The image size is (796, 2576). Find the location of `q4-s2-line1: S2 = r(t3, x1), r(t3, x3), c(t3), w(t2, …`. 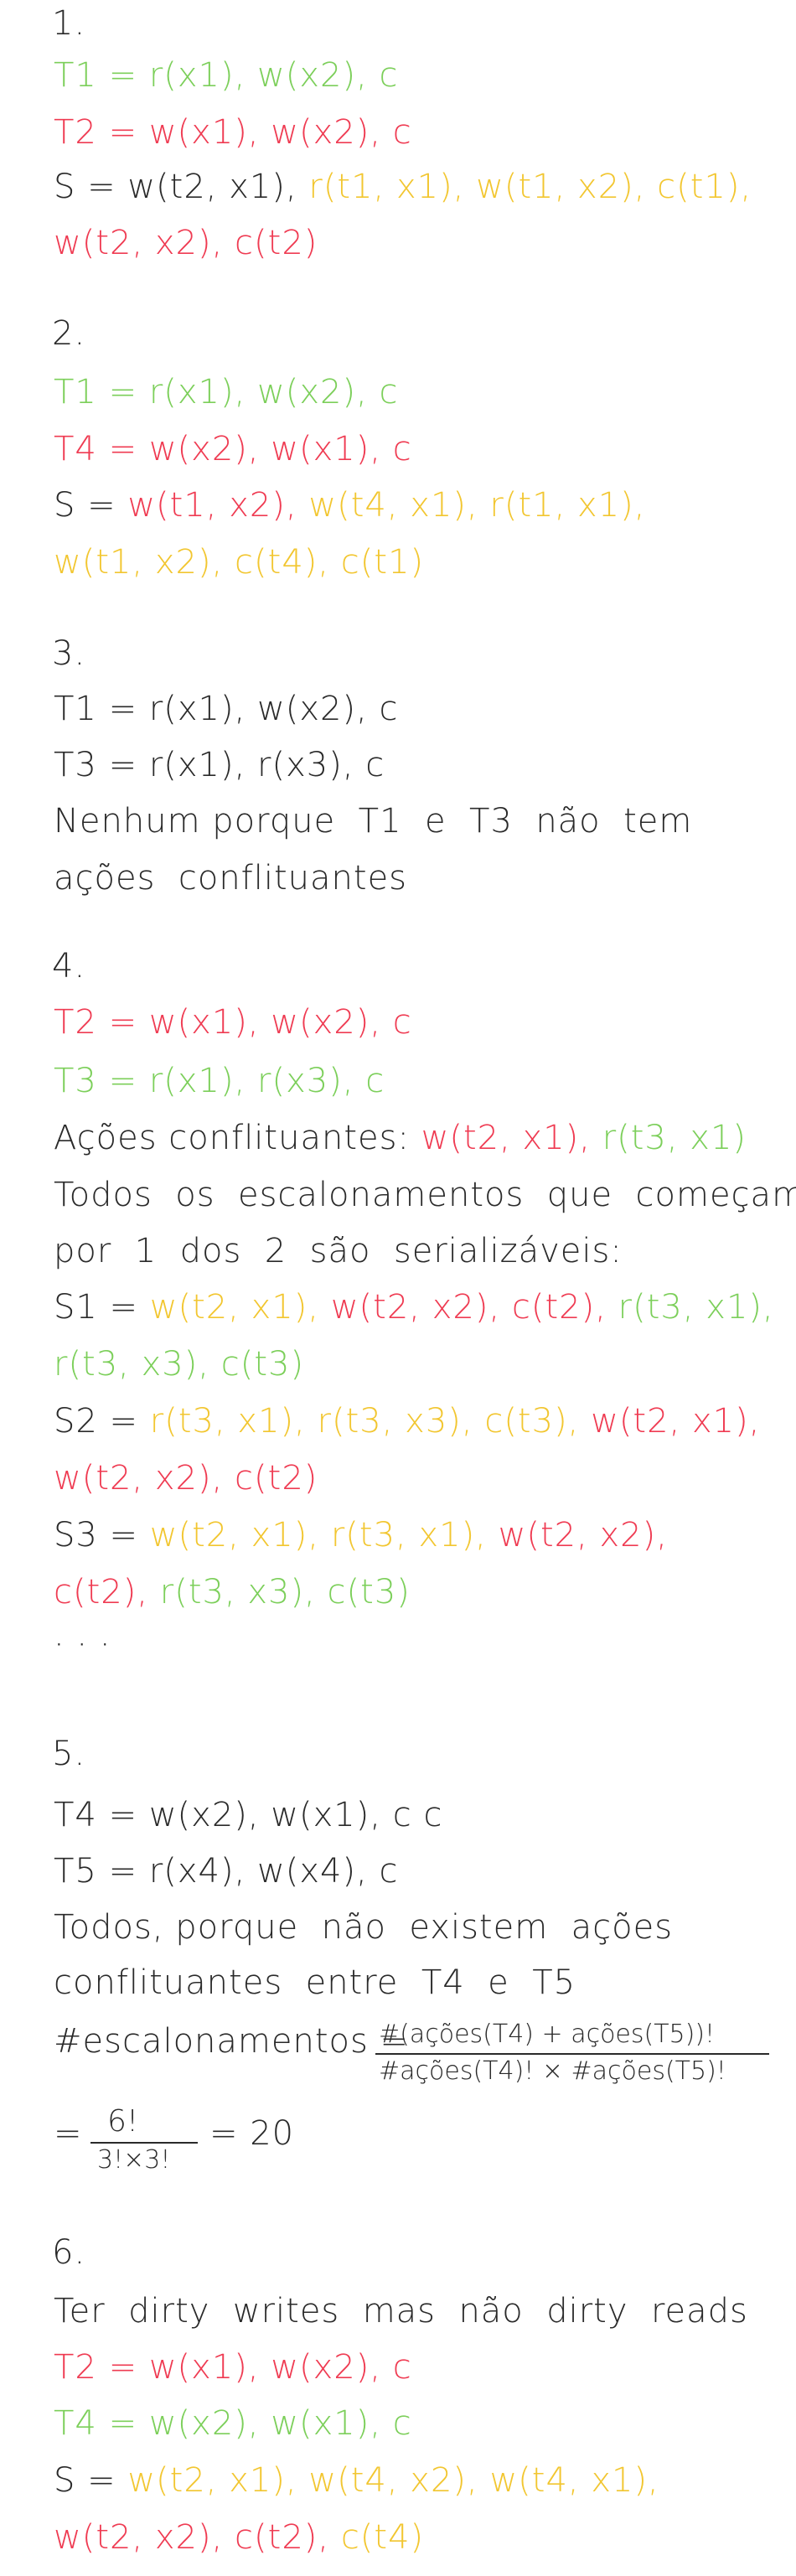

q4-s2-line1: S2 = r(t3, x1), r(t3, x3), c(t3), w(t2, … is located at coordinates (407, 1421).